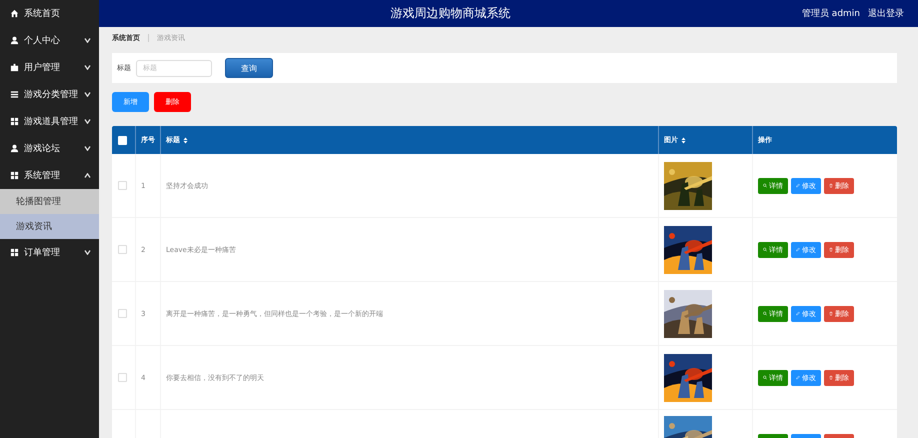 Image resolution: width=918 pixels, height=438 pixels. I want to click on home-icon, so click(14, 13).